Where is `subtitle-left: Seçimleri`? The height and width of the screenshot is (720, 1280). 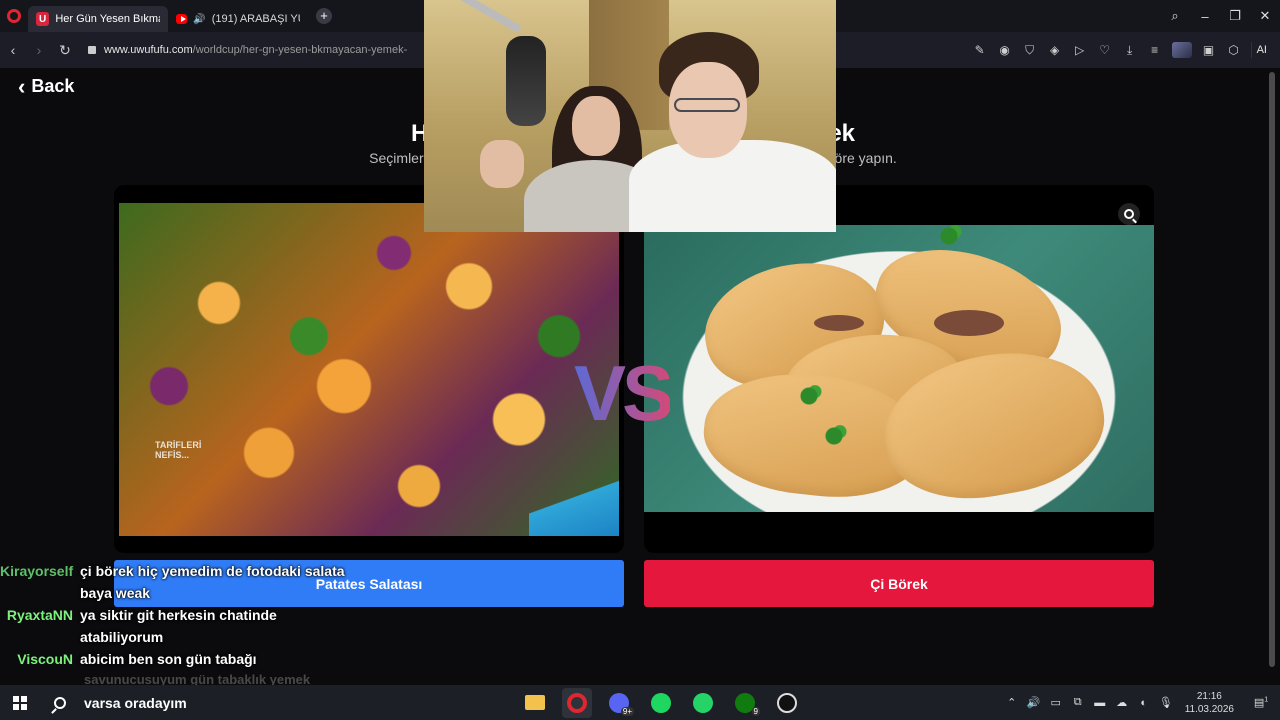 subtitle-left: Seçimleri is located at coordinates (398, 158).